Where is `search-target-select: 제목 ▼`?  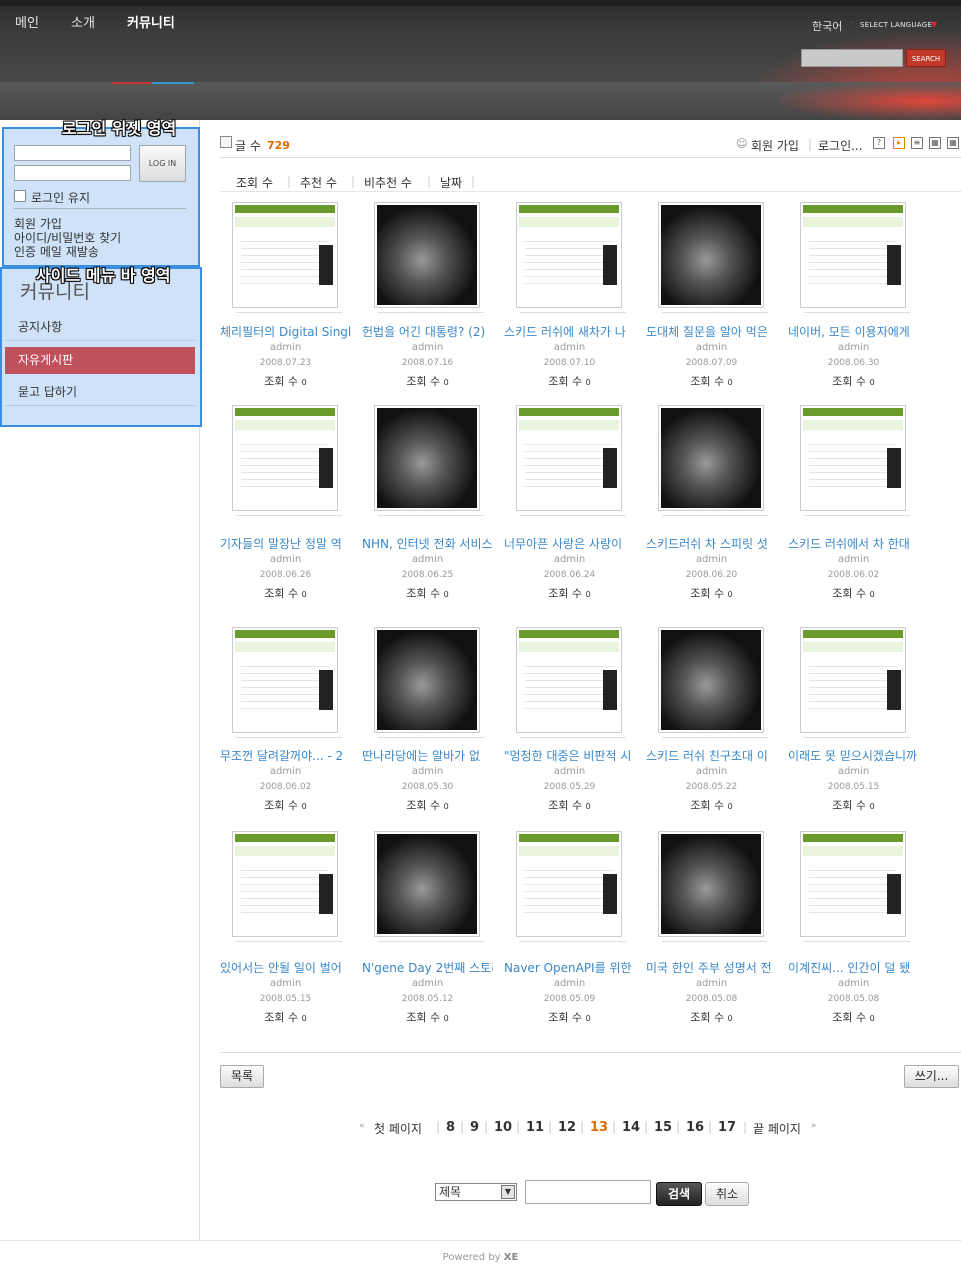 search-target-select: 제목 ▼ is located at coordinates (476, 1192).